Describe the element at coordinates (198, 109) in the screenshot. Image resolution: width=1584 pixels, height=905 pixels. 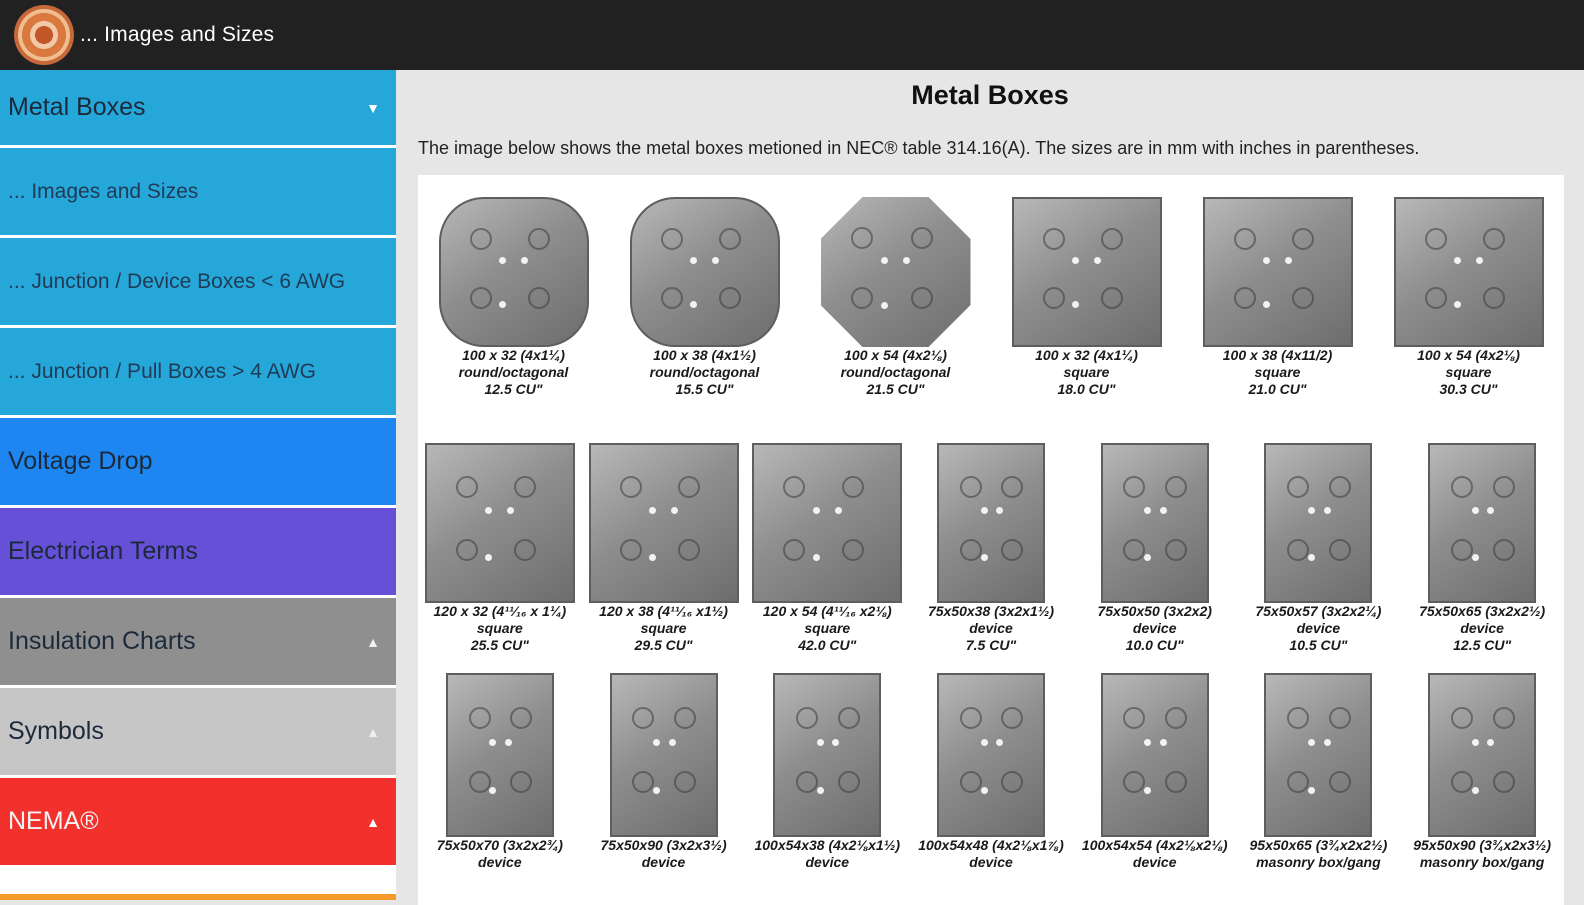
I see `nav-metal-boxes: Metal Boxes ▼` at that location.